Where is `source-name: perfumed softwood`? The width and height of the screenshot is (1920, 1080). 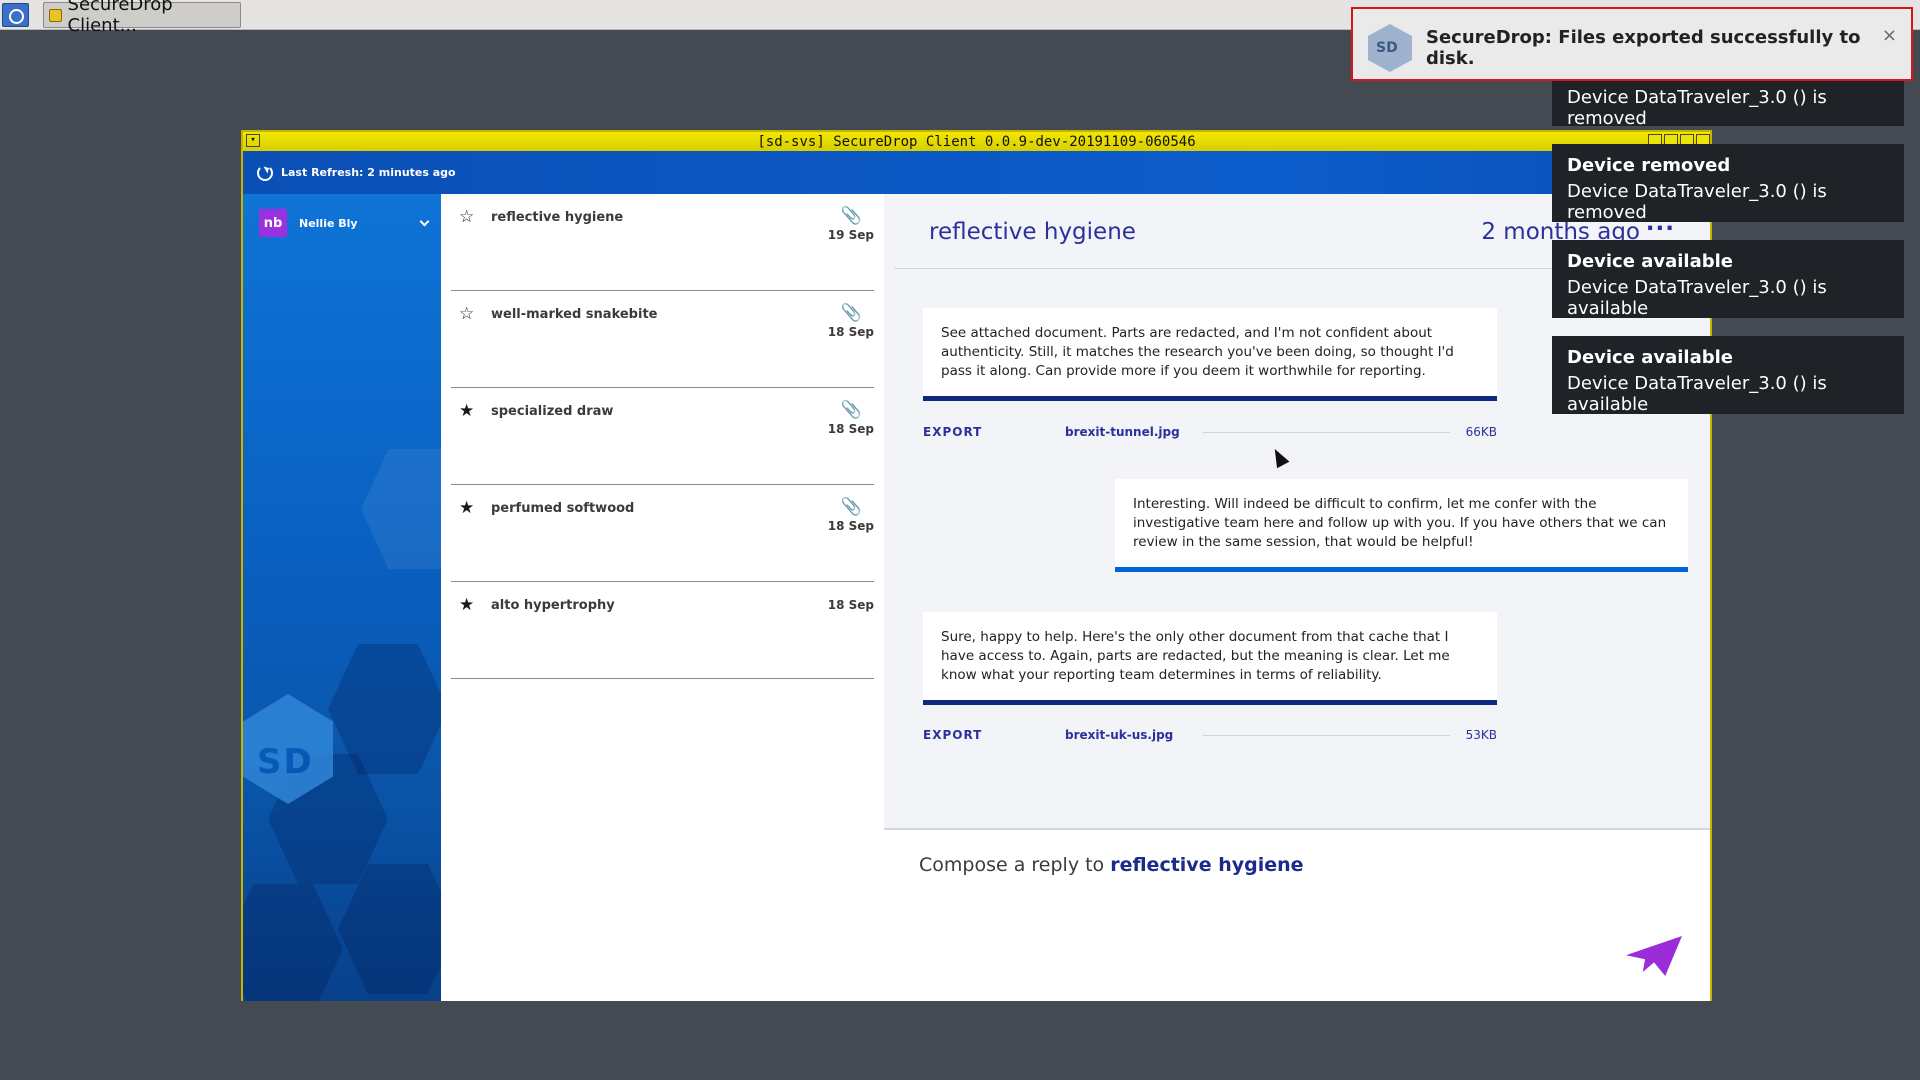 source-name: perfumed softwood is located at coordinates (563, 508).